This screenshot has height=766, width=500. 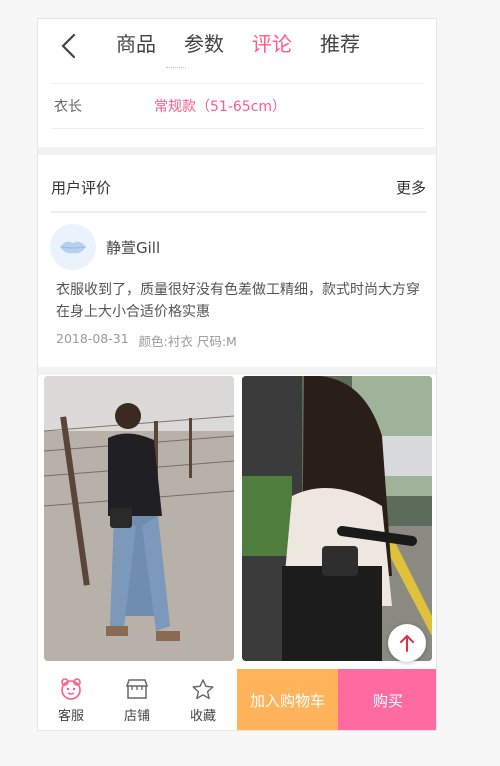 What do you see at coordinates (70, 716) in the screenshot?
I see `customer-service-label: 客服` at bounding box center [70, 716].